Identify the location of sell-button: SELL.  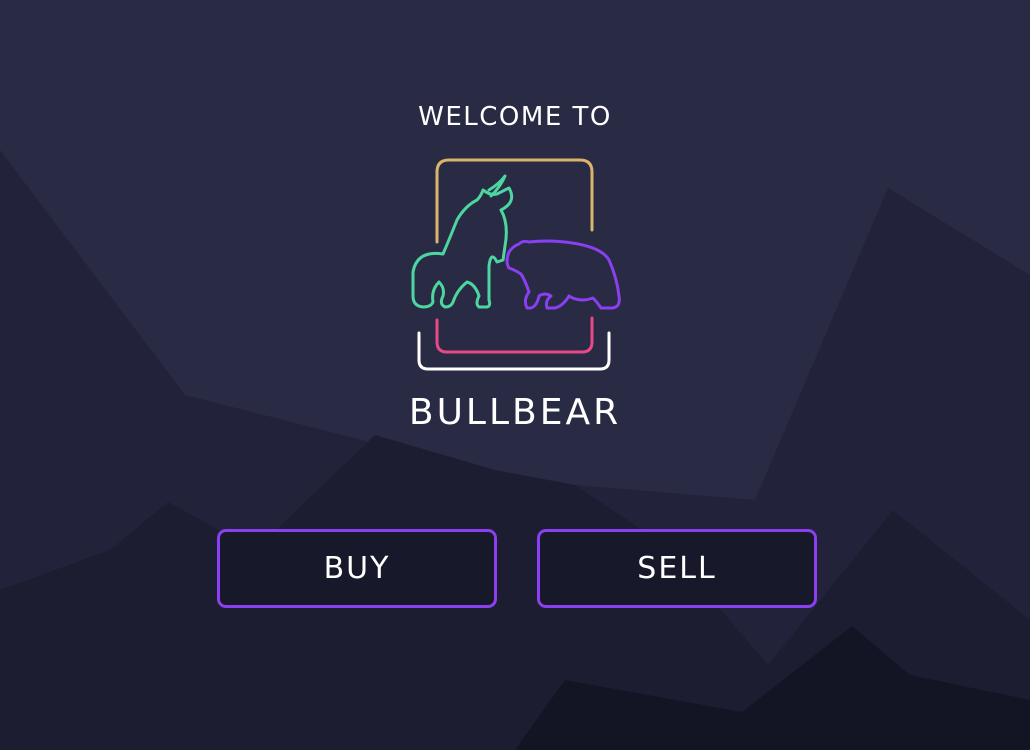
(677, 568).